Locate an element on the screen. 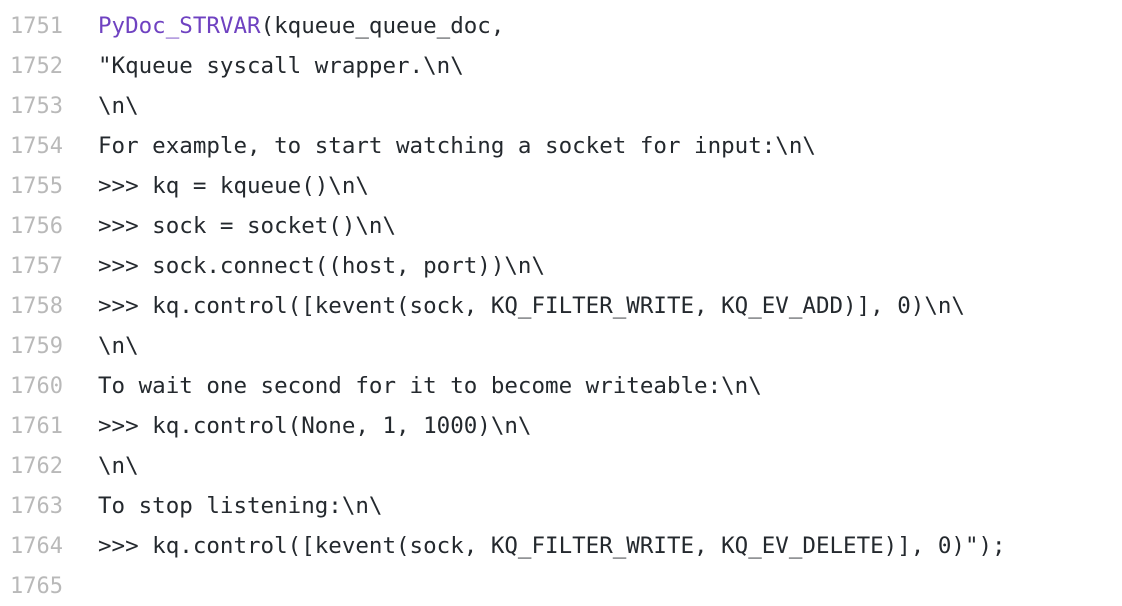  code-line-1751: 1751 PyDoc_STRVAR(kqueue_queue_doc, is located at coordinates (561, 26).